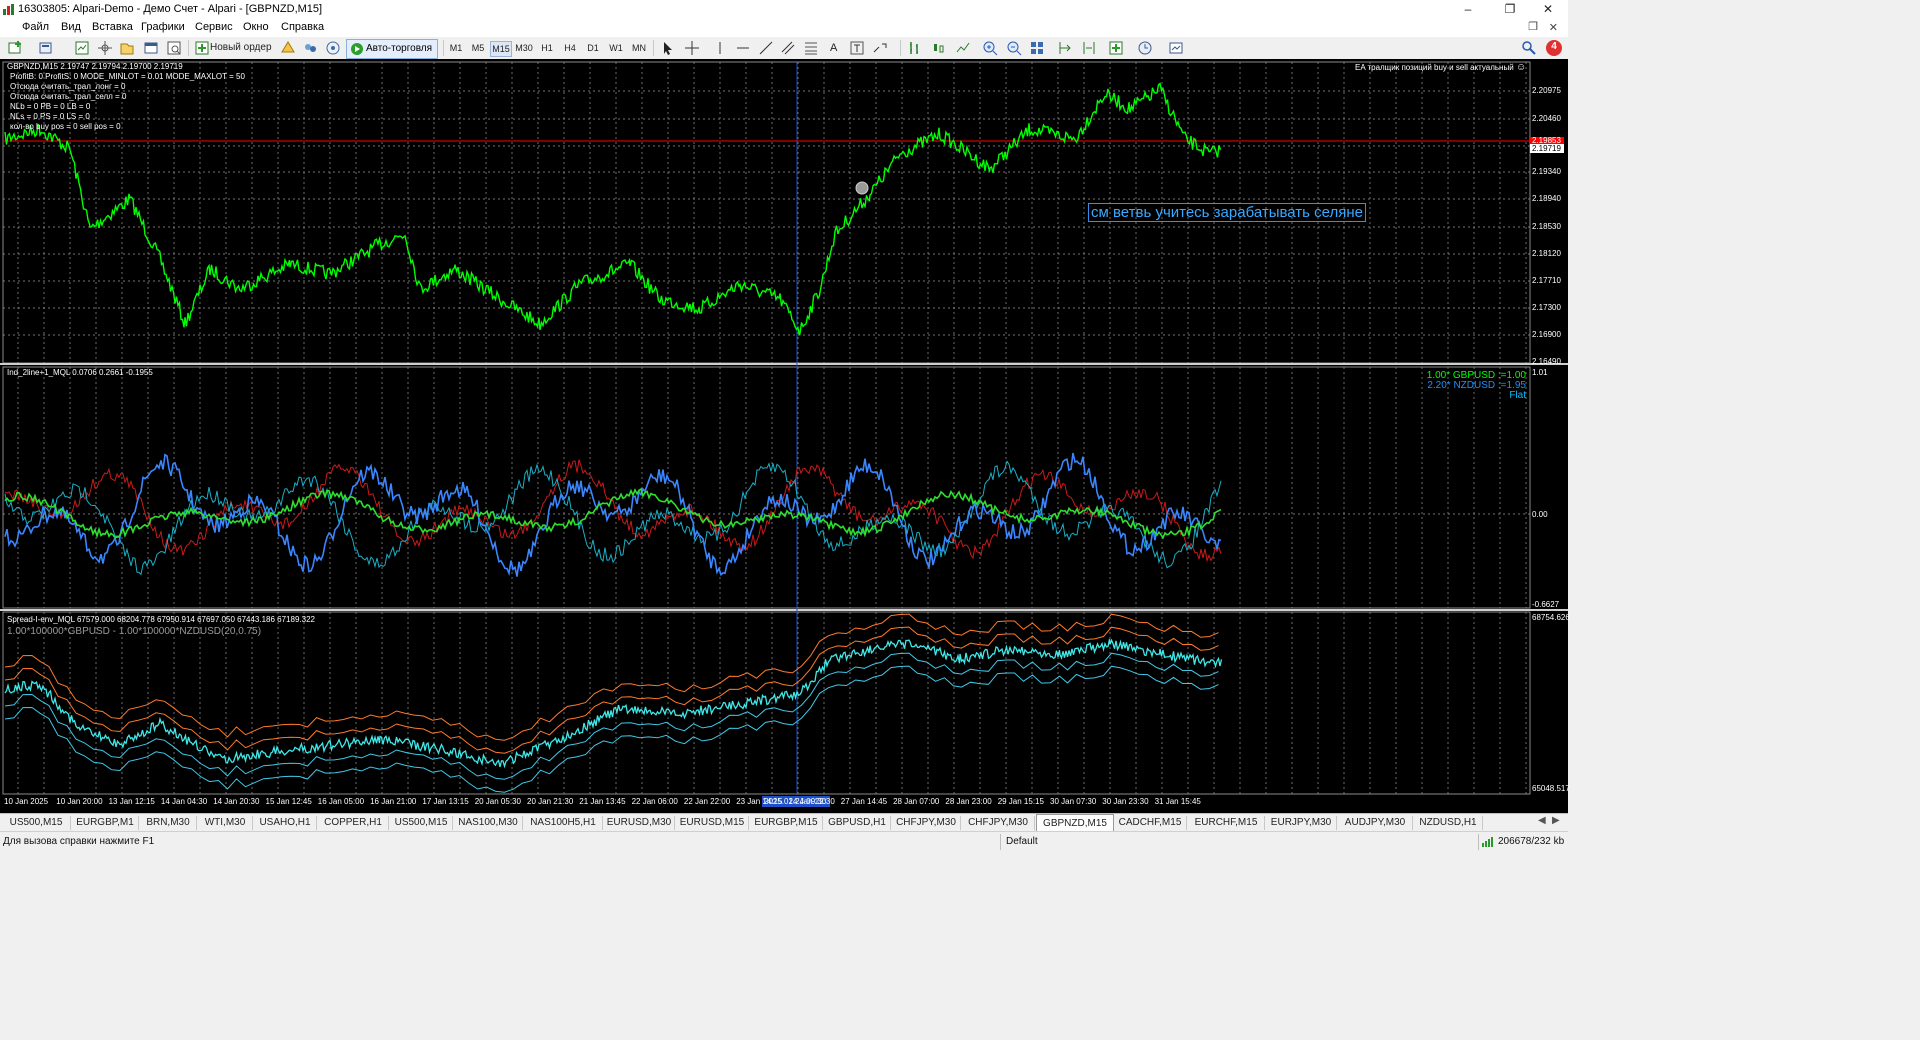 This screenshot has width=1920, height=1040. What do you see at coordinates (1448, 823) in the screenshot?
I see `tab-nzdusd-h1: NZDUSD,H1` at bounding box center [1448, 823].